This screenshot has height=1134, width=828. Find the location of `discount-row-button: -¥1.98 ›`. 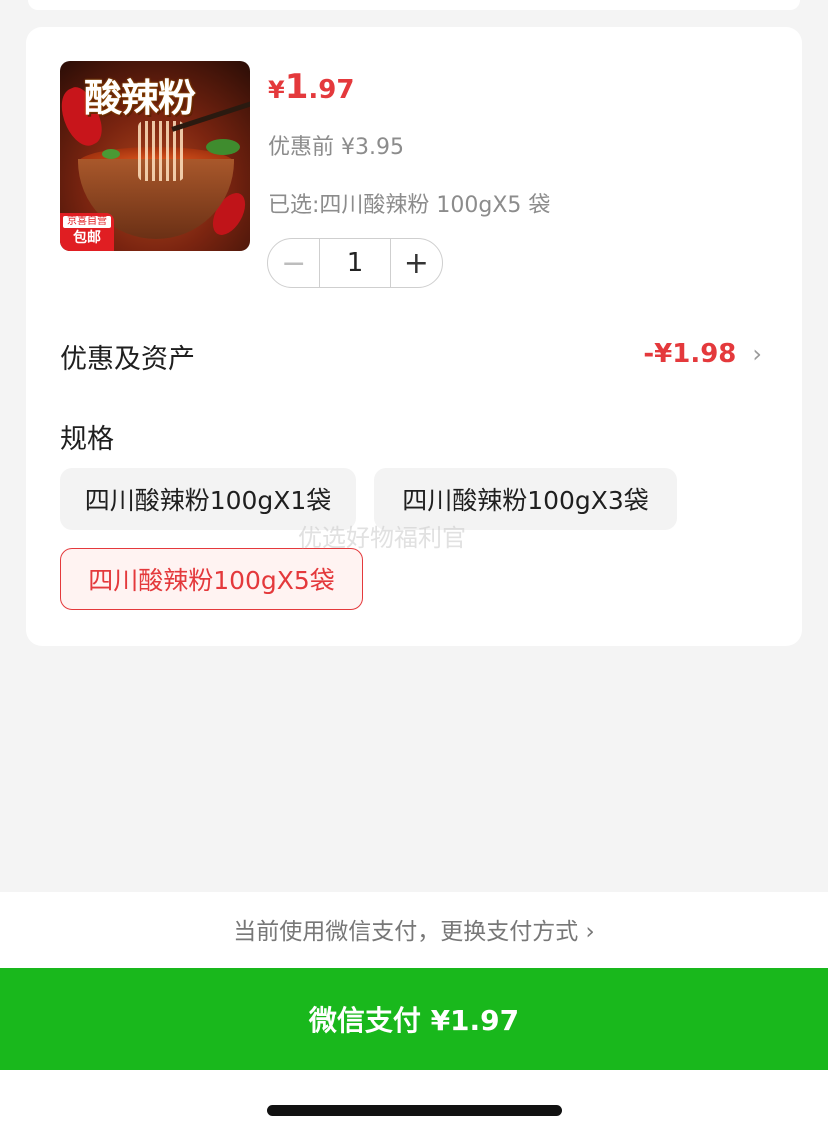

discount-row-button: -¥1.98 › is located at coordinates (702, 354).